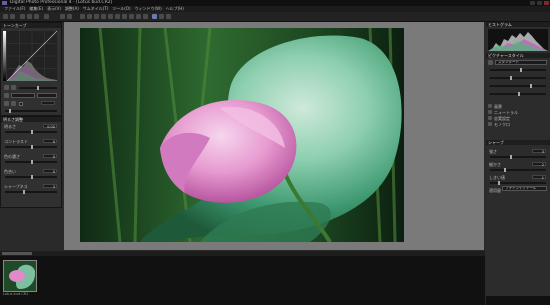  Describe the element at coordinates (532, 3) in the screenshot. I see `minimize-button` at that location.